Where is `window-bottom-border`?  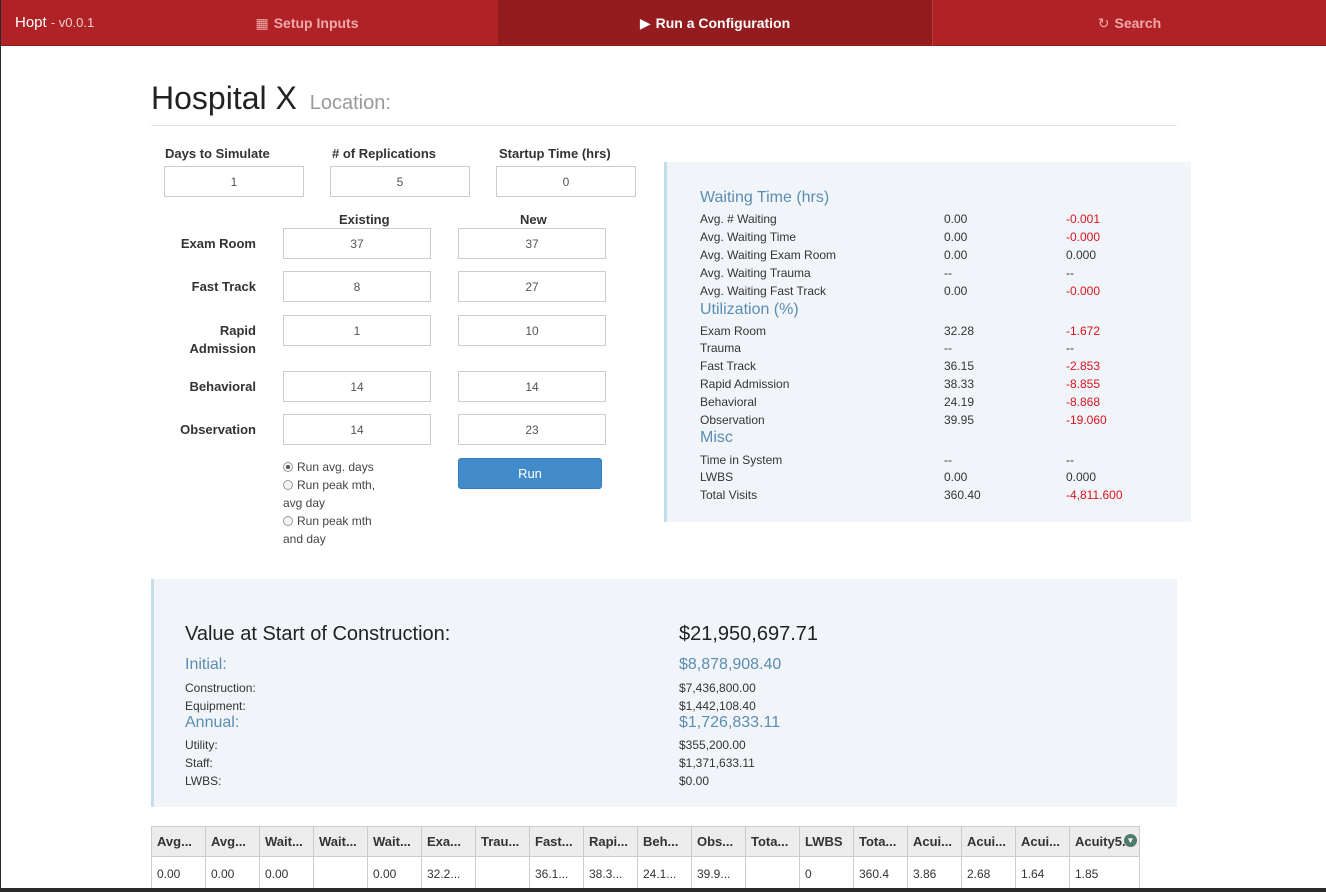
window-bottom-border is located at coordinates (663, 890).